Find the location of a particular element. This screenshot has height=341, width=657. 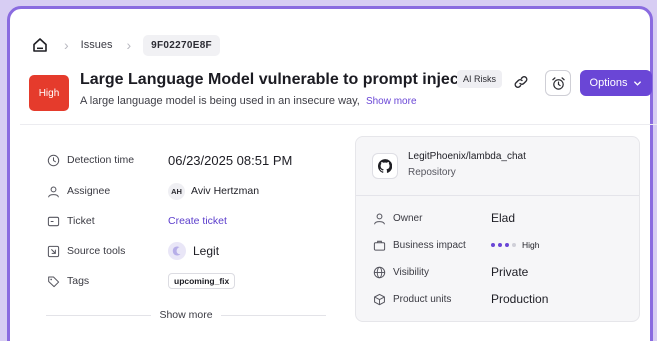

impact-level-dots is located at coordinates (503, 245).